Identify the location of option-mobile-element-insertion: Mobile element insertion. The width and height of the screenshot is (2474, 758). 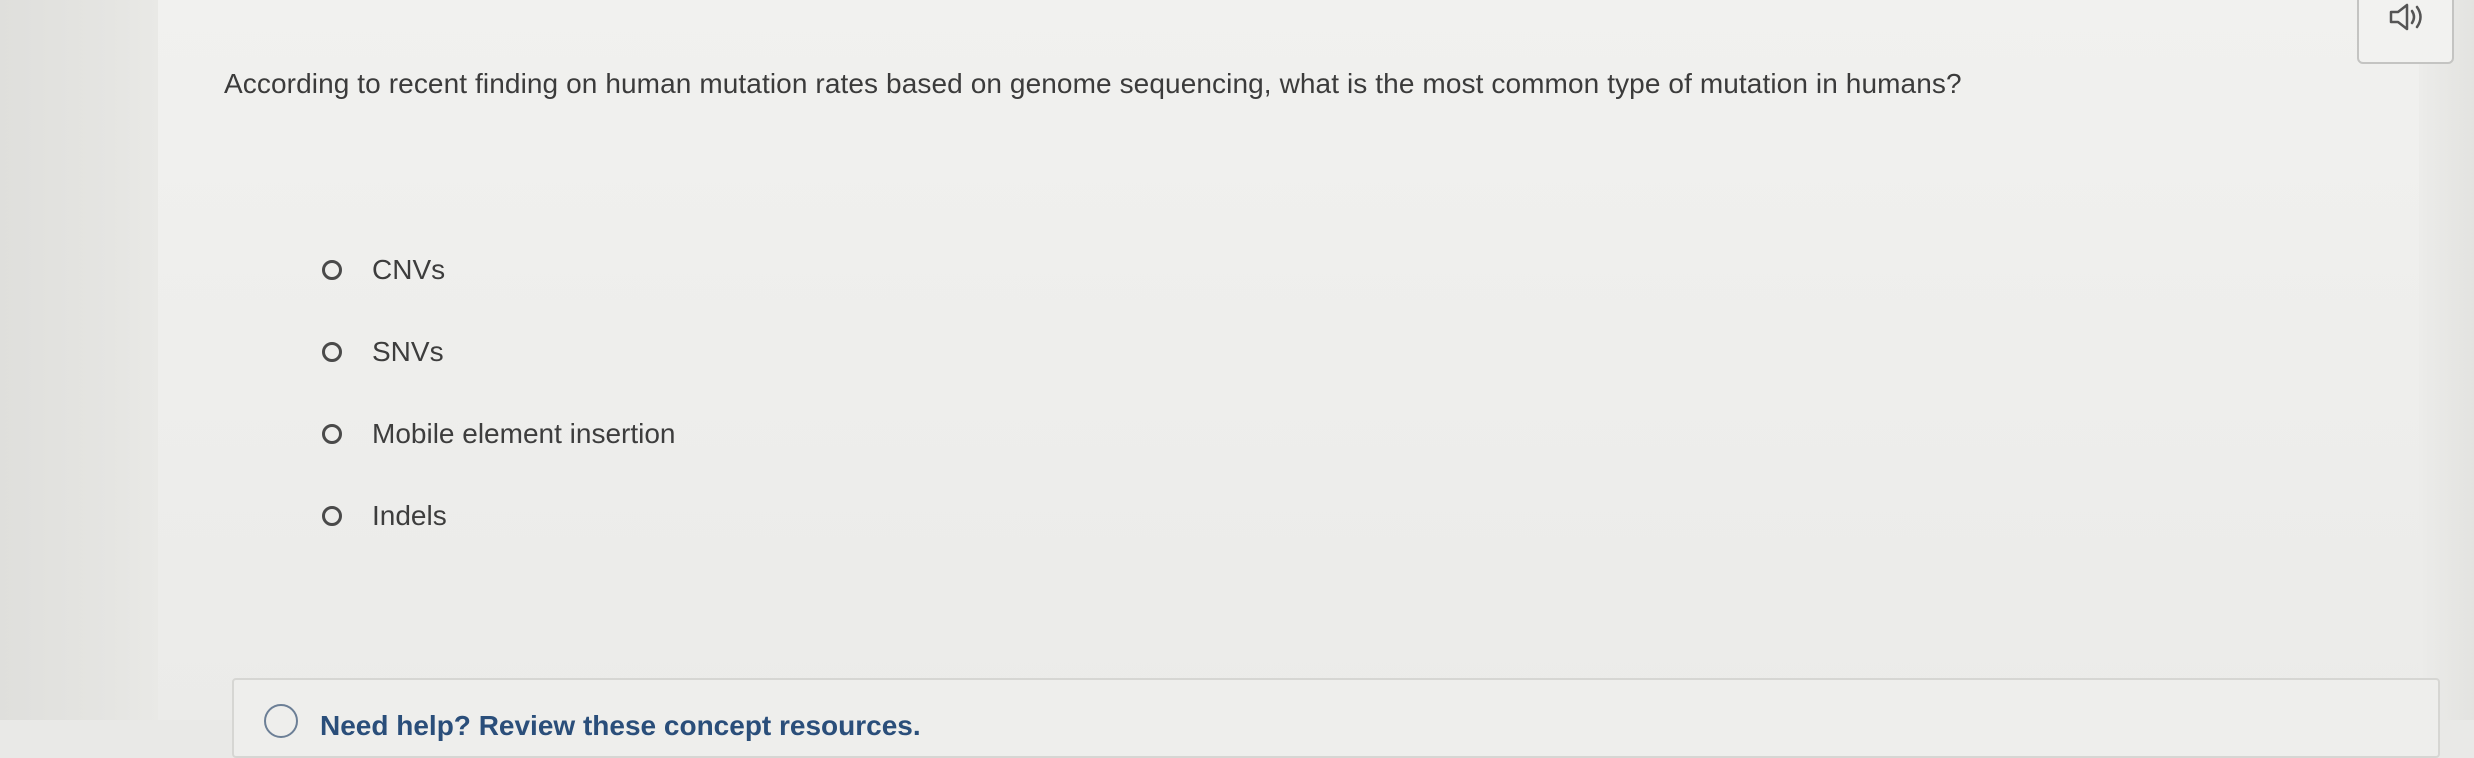
(499, 434).